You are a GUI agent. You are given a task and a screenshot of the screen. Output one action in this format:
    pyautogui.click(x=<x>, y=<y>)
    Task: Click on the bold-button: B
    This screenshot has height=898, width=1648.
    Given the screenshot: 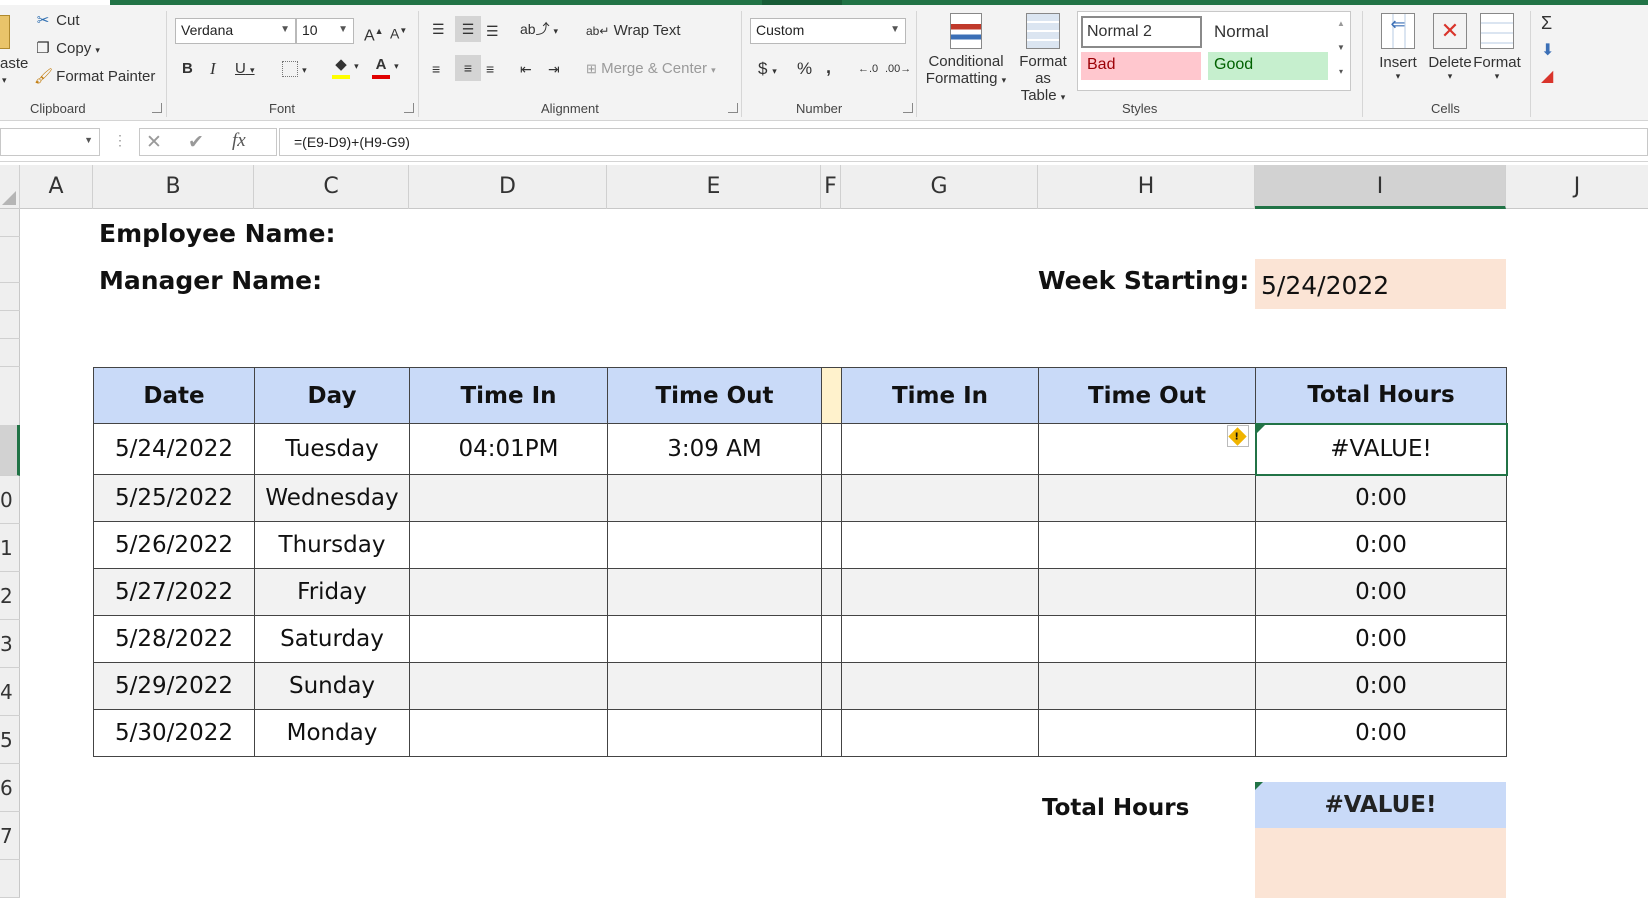 What is the action you would take?
    pyautogui.click(x=187, y=69)
    